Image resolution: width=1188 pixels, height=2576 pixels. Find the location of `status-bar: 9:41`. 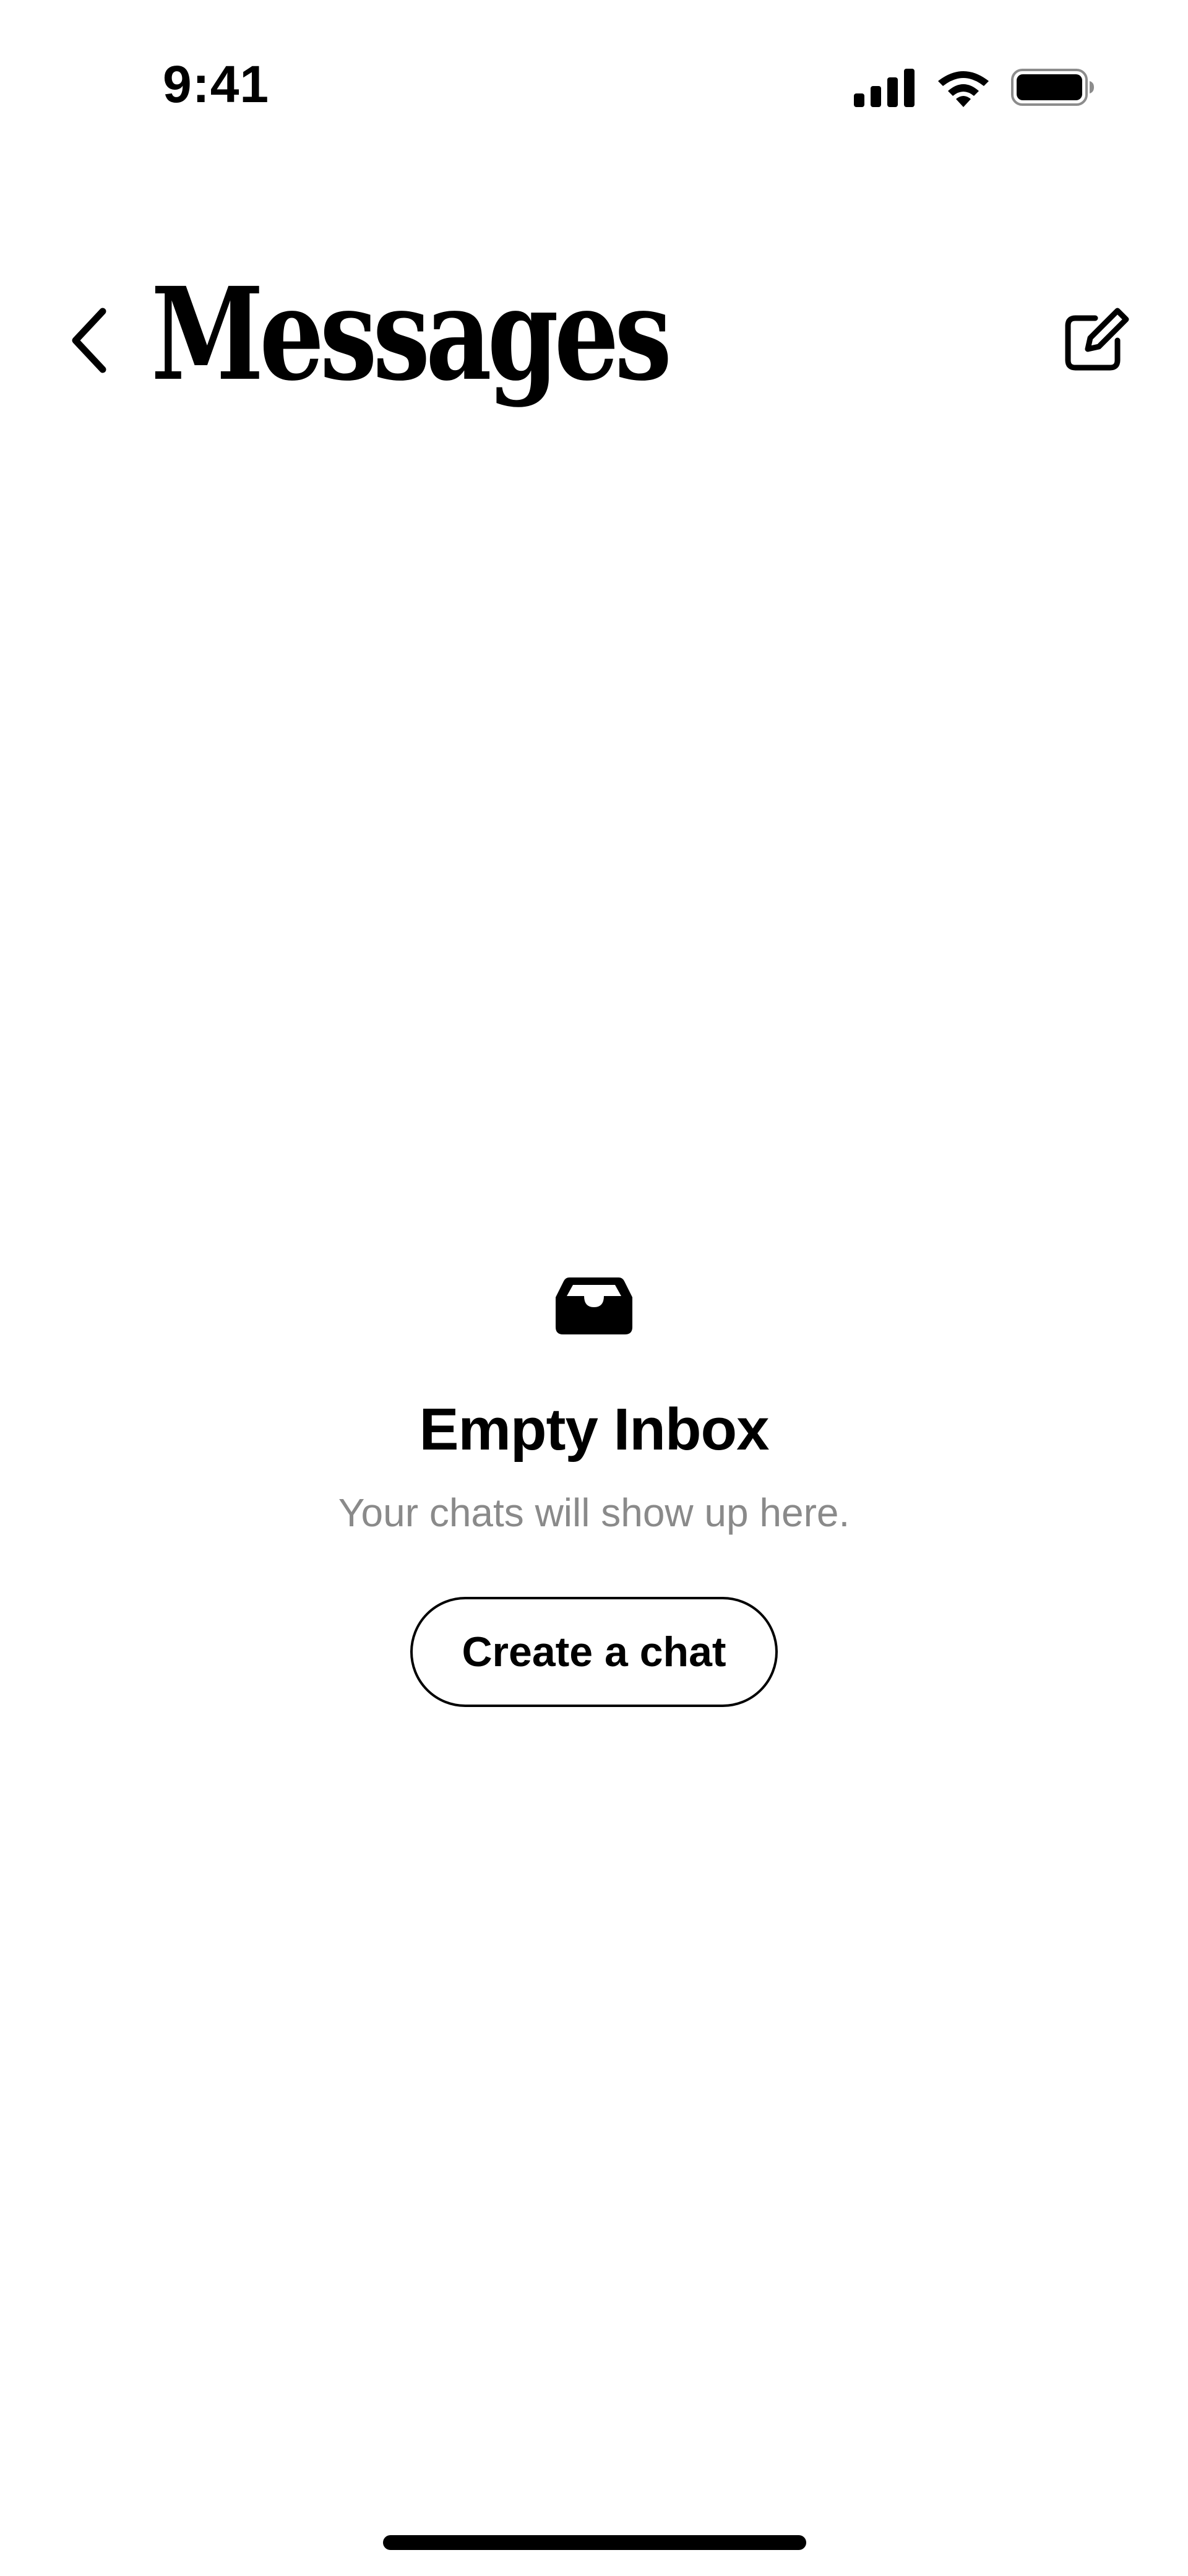

status-bar: 9:41 is located at coordinates (594, 74).